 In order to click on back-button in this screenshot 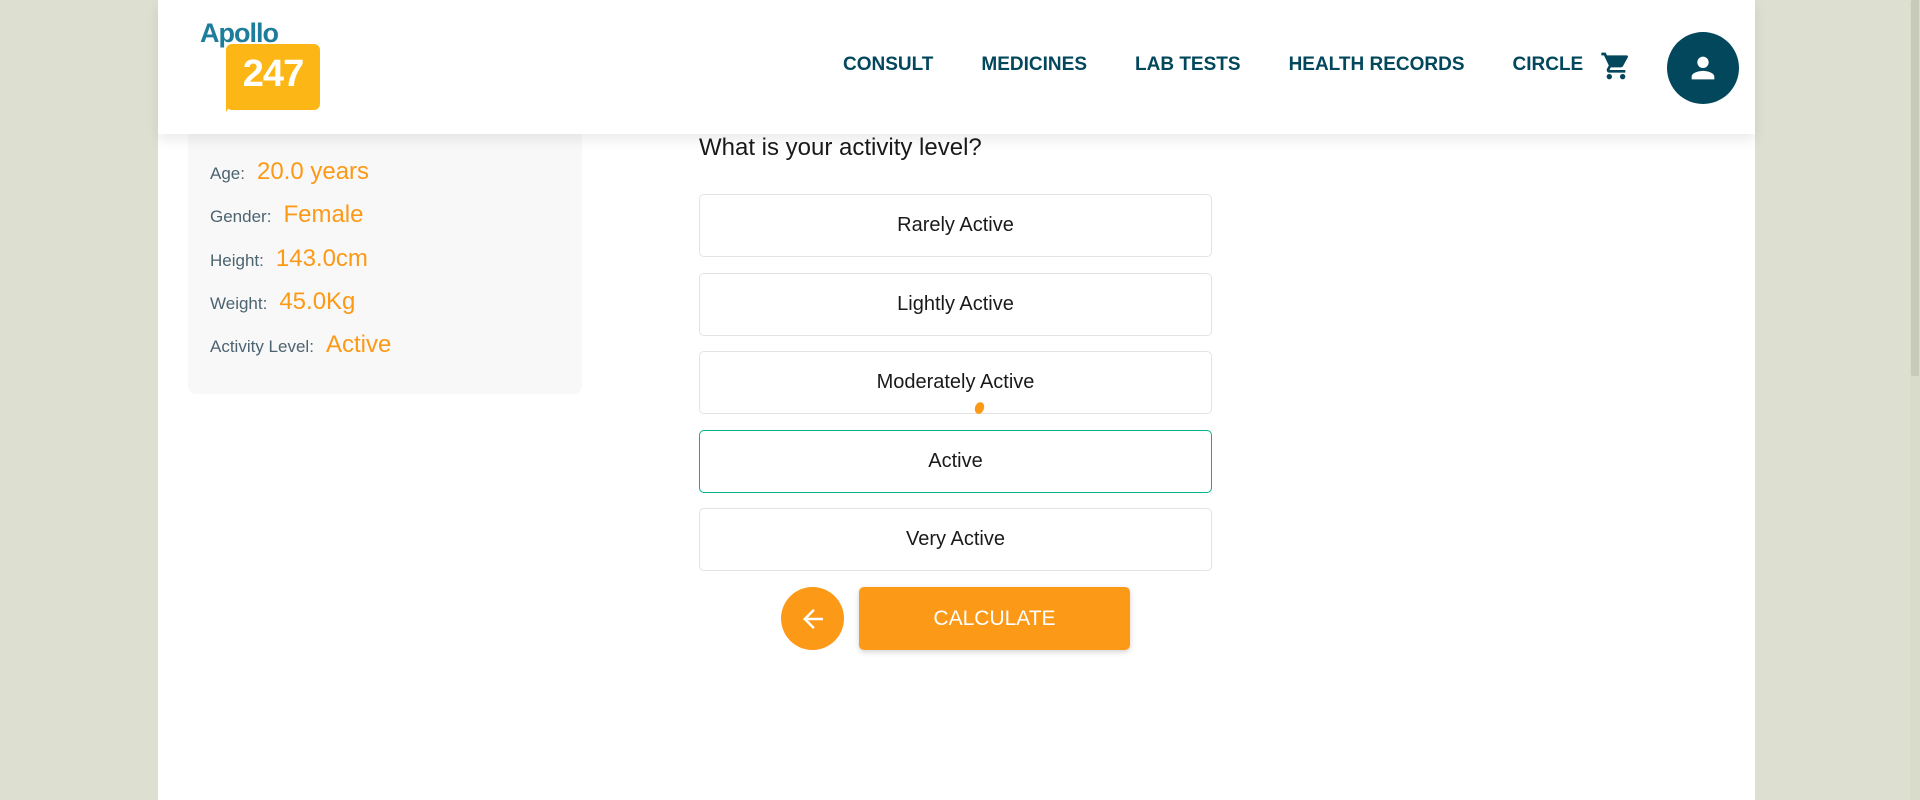, I will do `click(812, 618)`.